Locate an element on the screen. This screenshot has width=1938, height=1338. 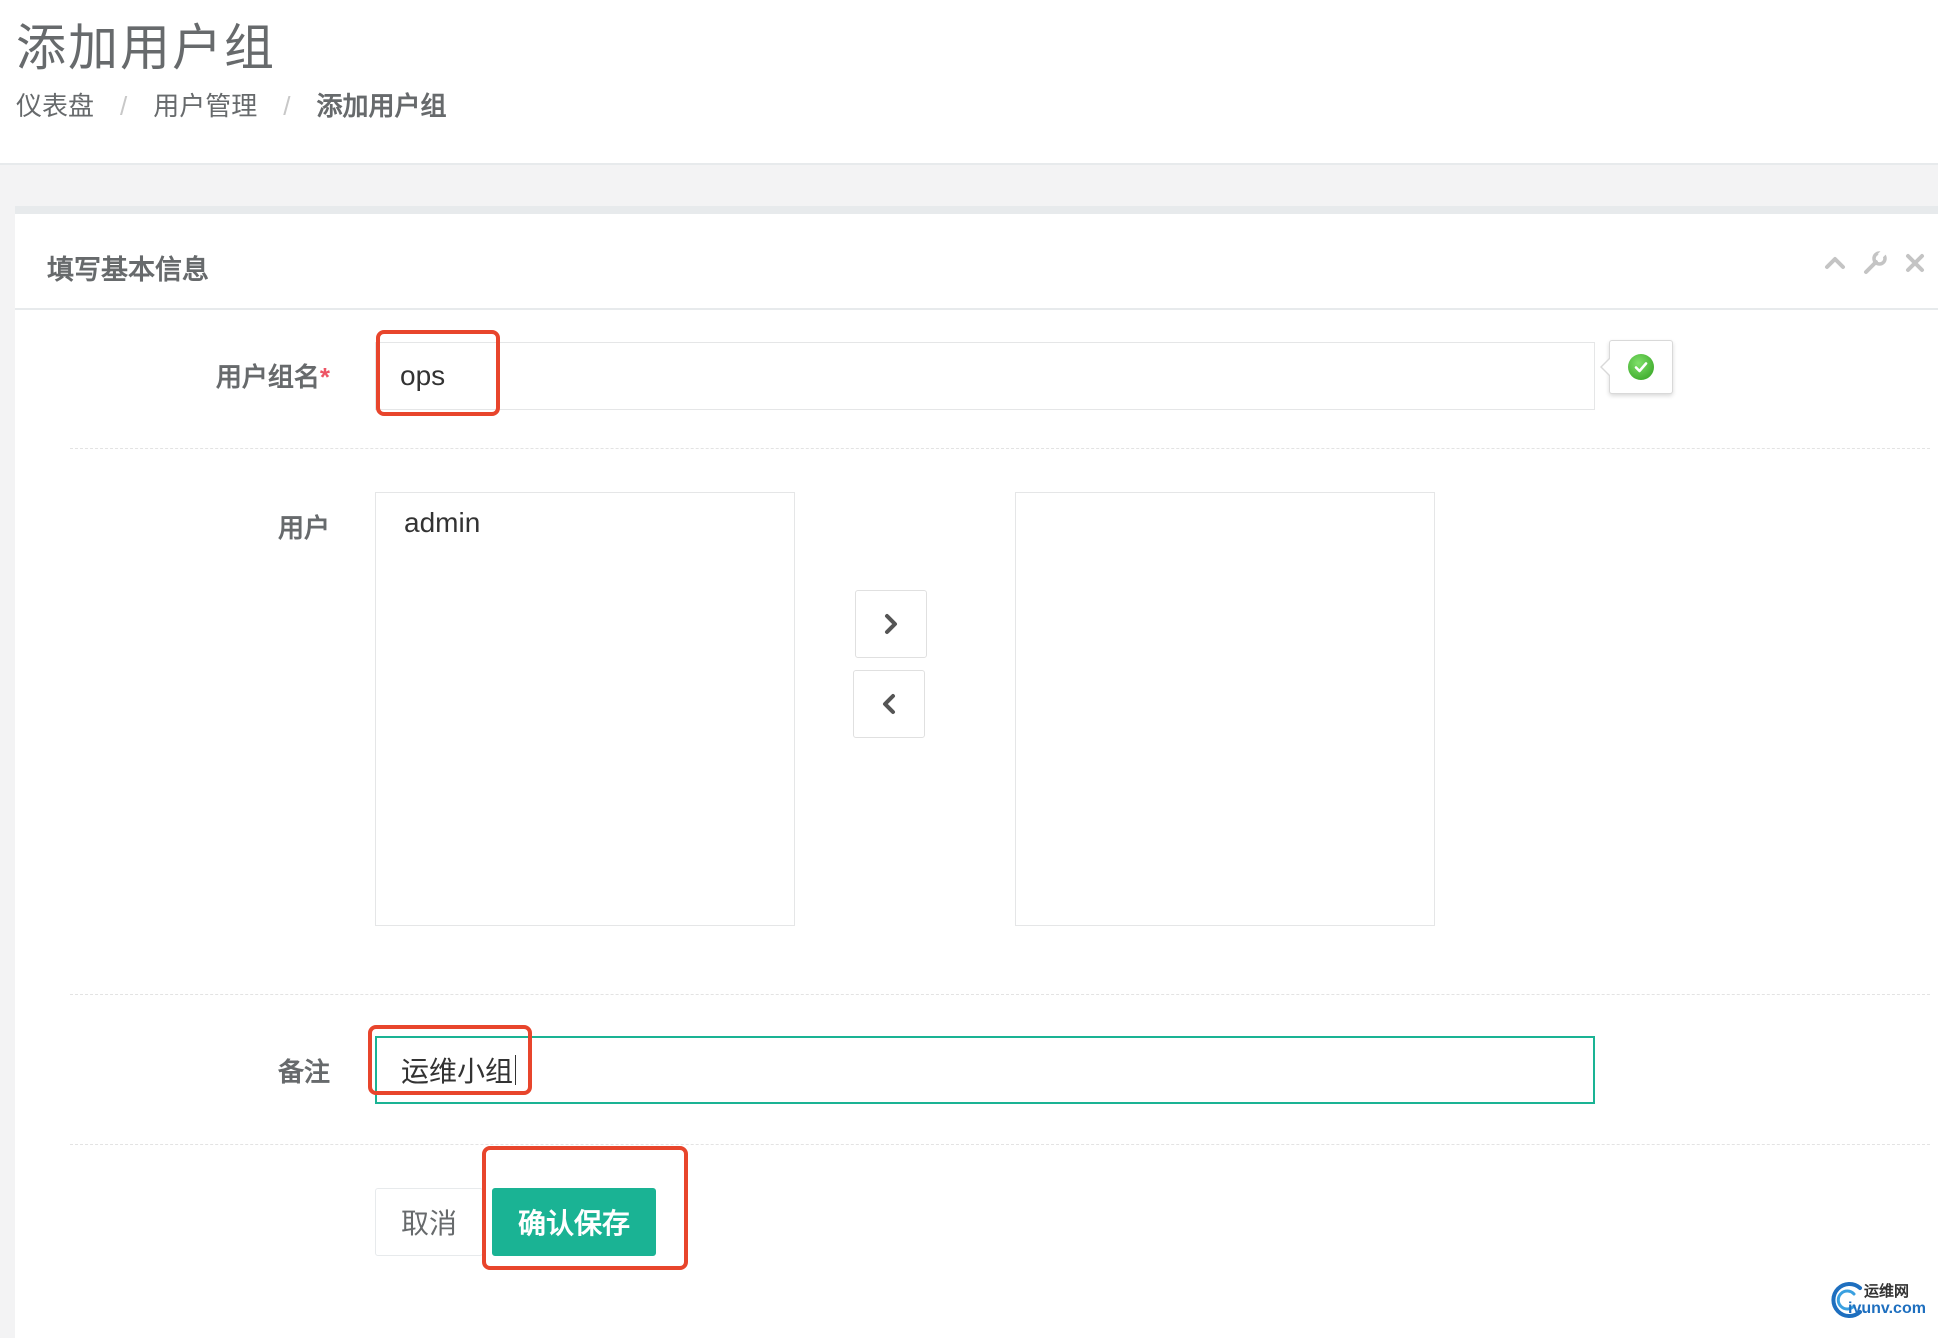
group-name-input: ops is located at coordinates (985, 376).